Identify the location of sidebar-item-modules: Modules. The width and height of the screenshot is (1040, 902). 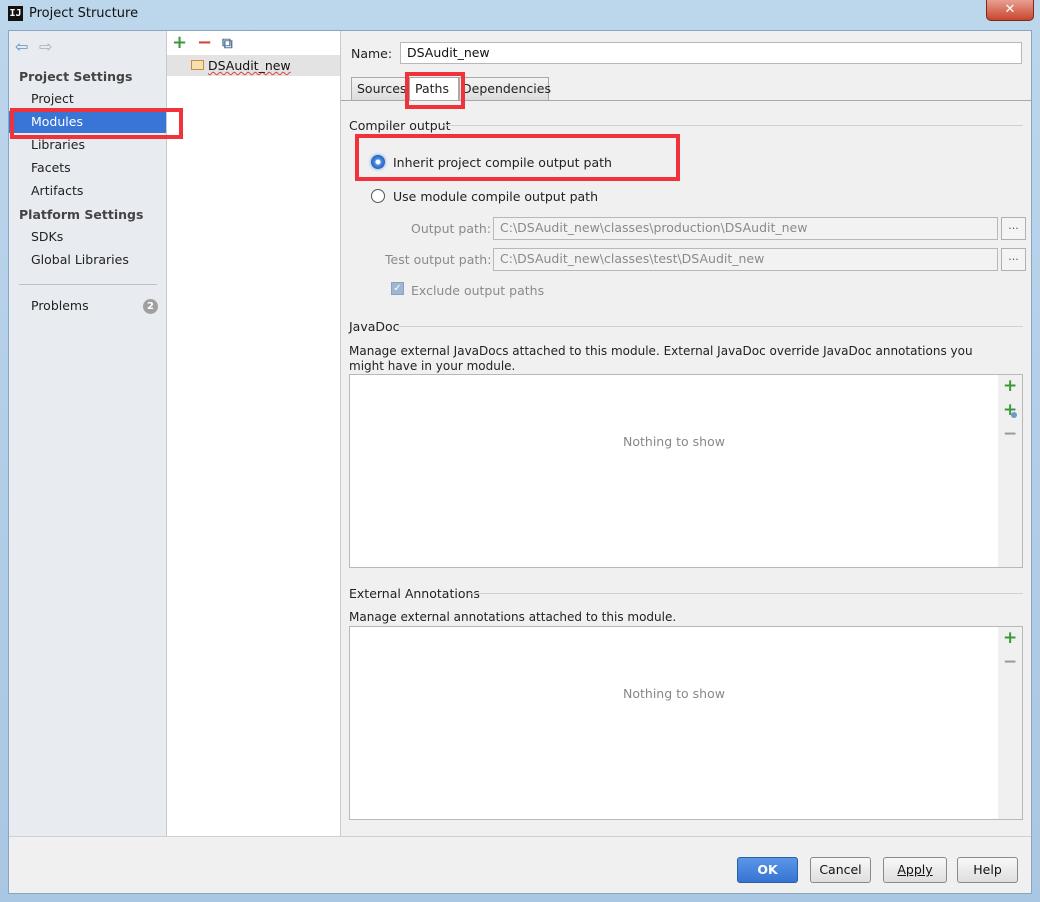
(87, 122).